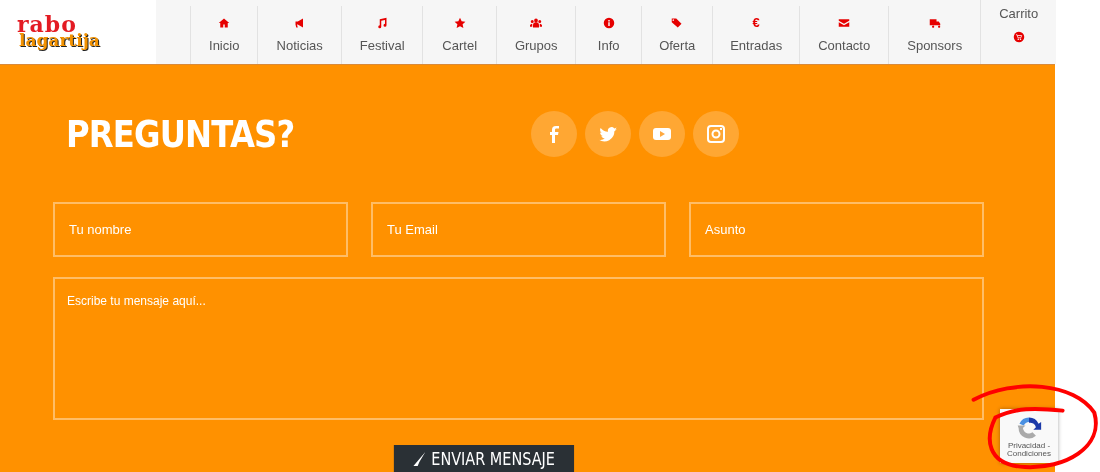 The height and width of the screenshot is (472, 1100). What do you see at coordinates (677, 23) in the screenshot?
I see `tags-icon` at bounding box center [677, 23].